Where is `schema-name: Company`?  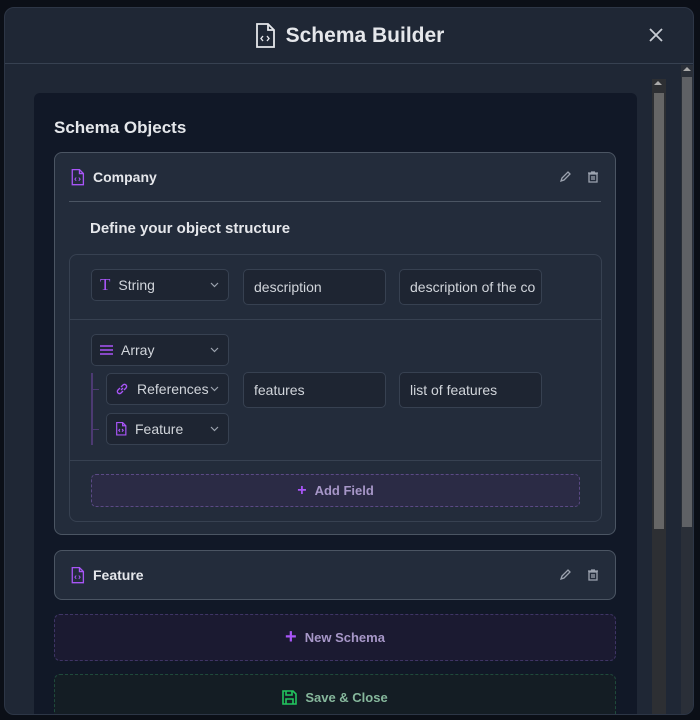
schema-name: Company is located at coordinates (125, 177).